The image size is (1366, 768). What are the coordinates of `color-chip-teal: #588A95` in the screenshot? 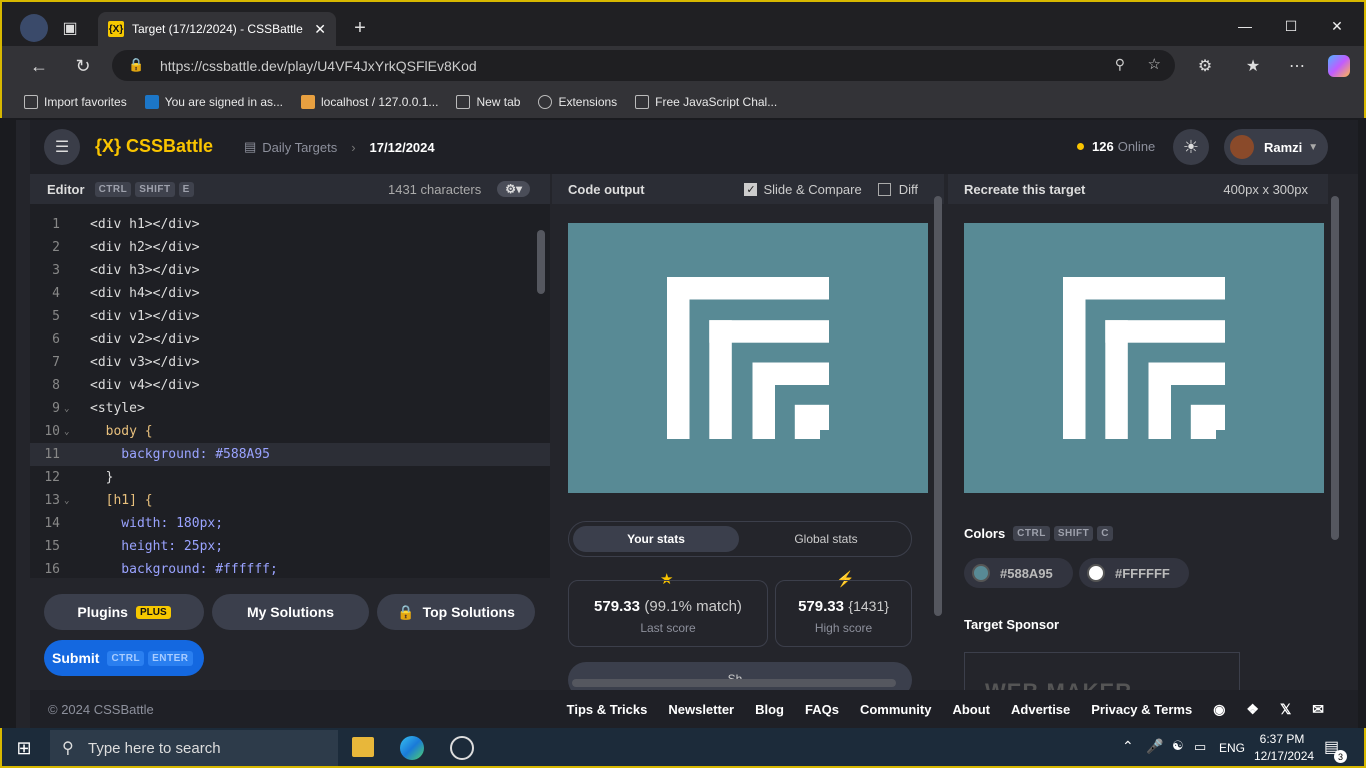 It's located at (1018, 573).